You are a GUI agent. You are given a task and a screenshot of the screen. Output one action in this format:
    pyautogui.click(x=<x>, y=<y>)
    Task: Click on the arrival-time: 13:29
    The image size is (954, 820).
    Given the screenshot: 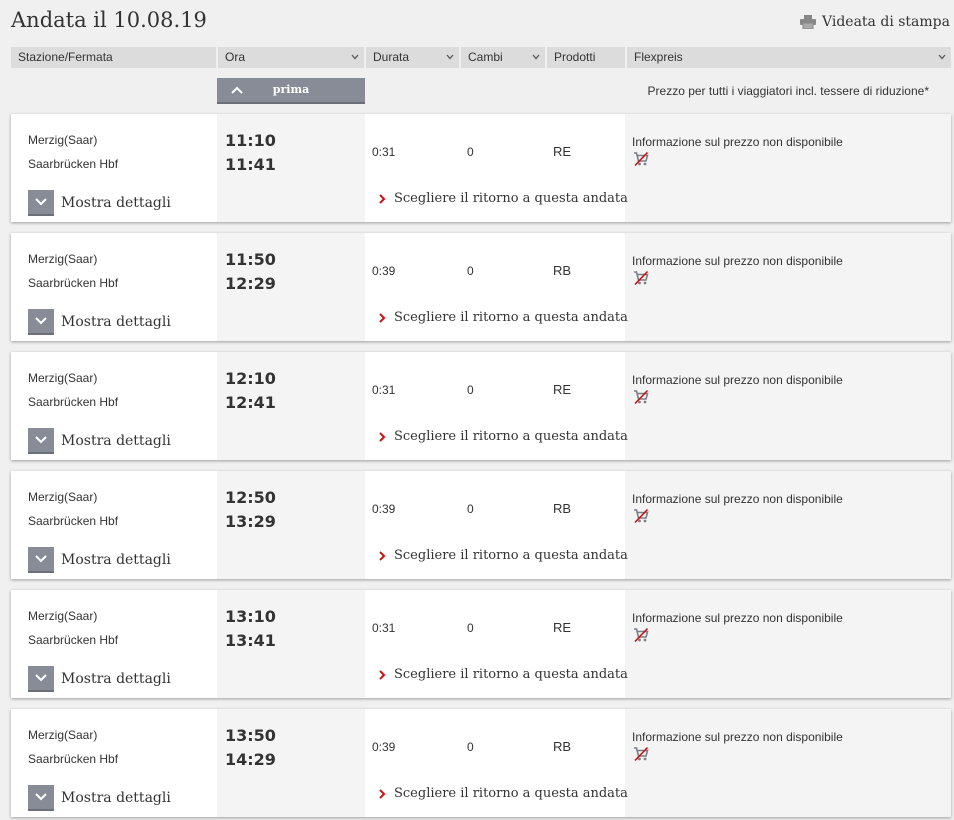 What is the action you would take?
    pyautogui.click(x=250, y=521)
    